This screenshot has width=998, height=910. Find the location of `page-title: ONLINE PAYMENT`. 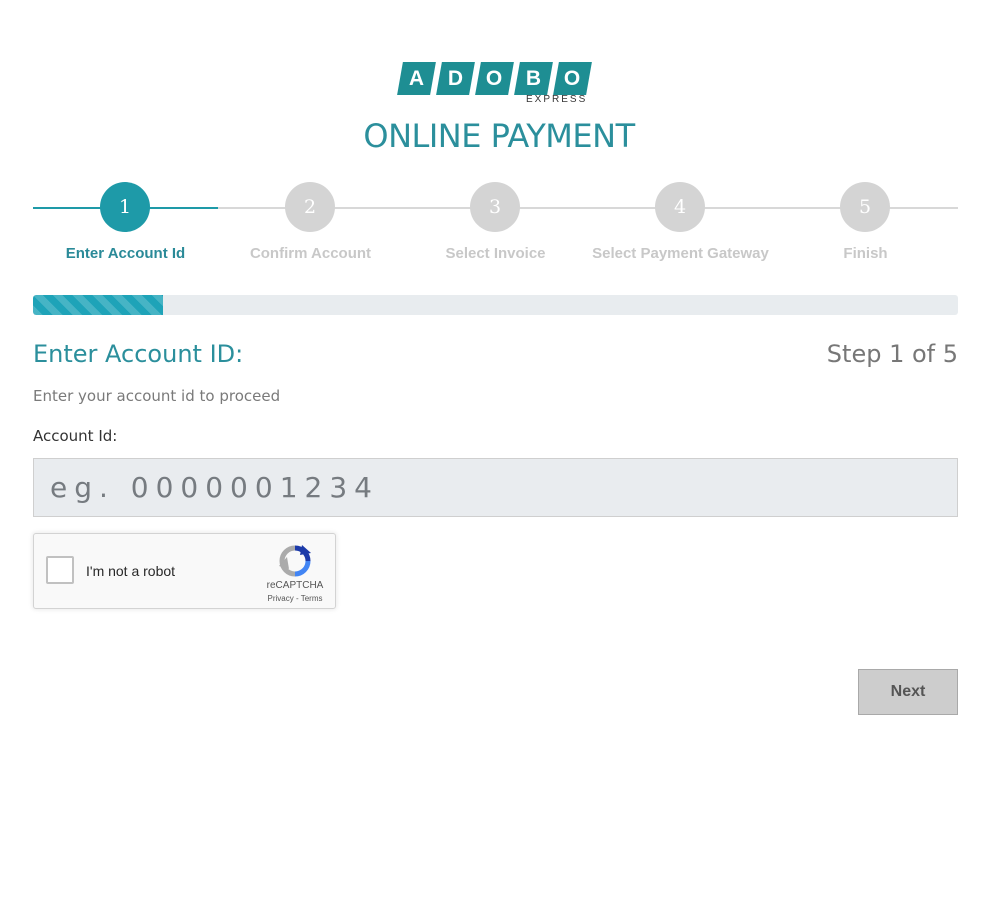

page-title: ONLINE PAYMENT is located at coordinates (499, 136).